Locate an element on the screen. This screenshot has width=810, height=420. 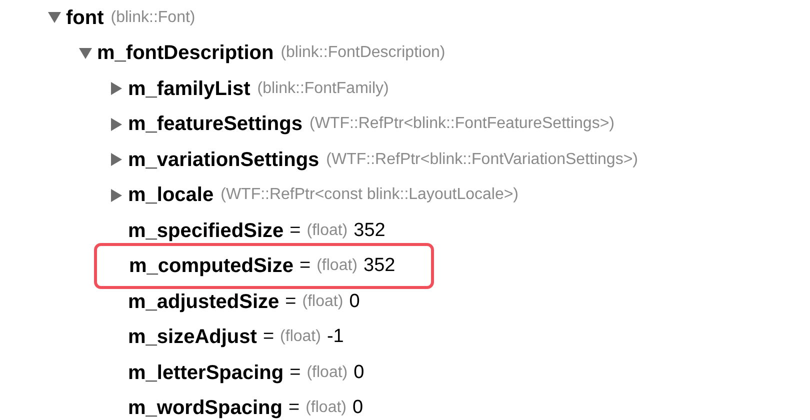
variable-name: m_wordSpacing is located at coordinates (205, 408).